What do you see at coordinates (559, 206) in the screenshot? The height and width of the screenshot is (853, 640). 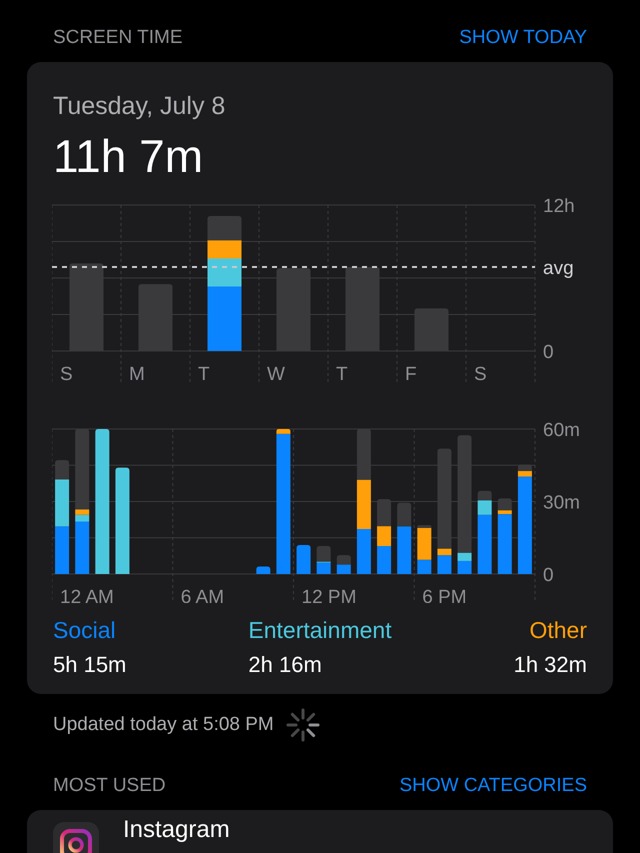 I see `axis-label: 12h` at bounding box center [559, 206].